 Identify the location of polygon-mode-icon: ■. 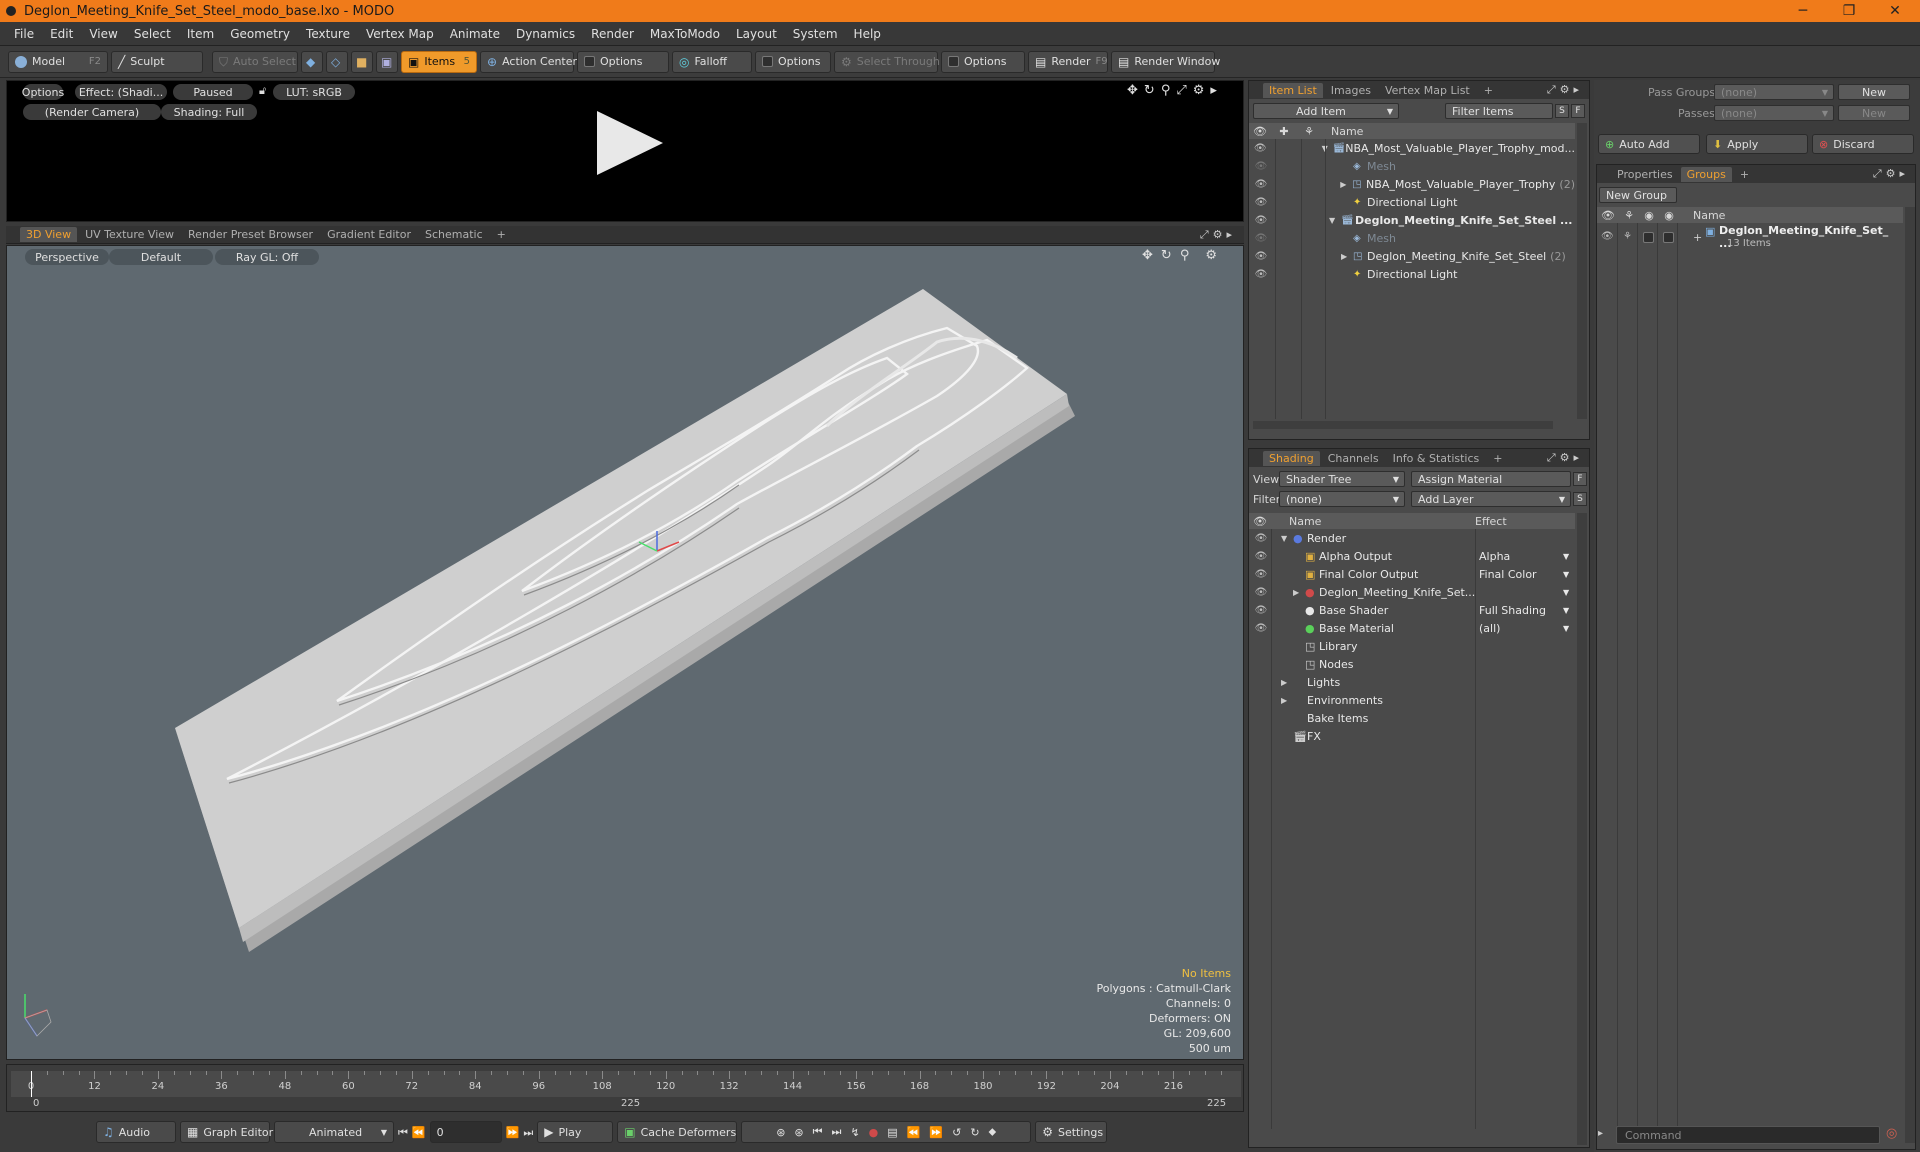
(362, 61).